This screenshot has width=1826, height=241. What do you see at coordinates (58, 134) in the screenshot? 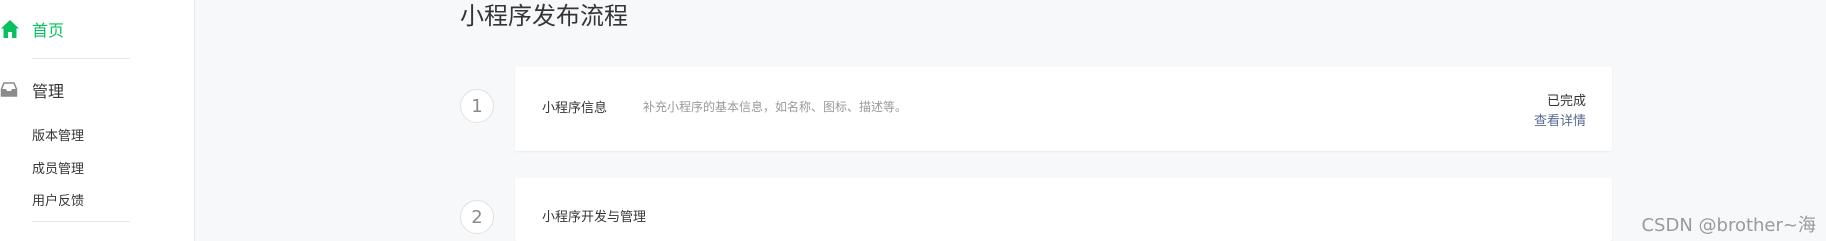
I see `sidebar-subitem-version: 版本管理` at bounding box center [58, 134].